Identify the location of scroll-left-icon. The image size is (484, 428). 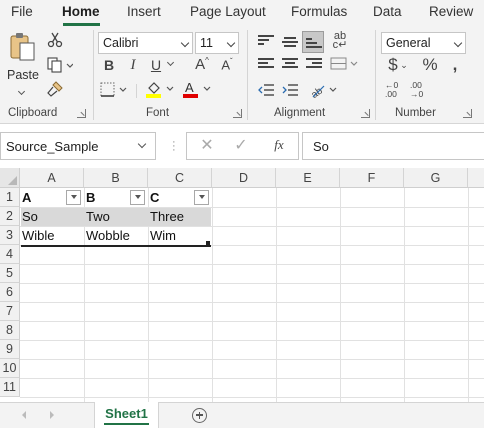
(24, 415).